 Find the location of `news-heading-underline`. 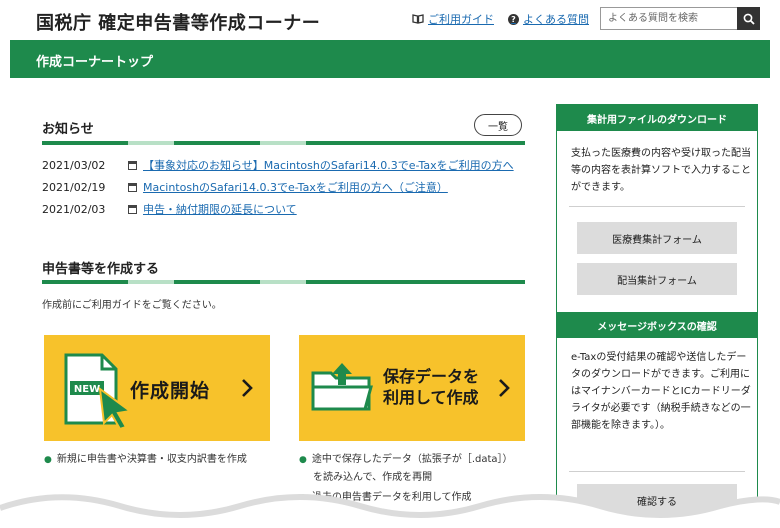

news-heading-underline is located at coordinates (283, 143).